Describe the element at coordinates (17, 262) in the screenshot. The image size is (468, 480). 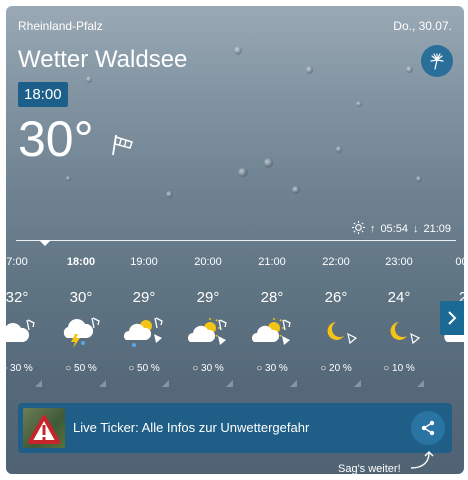
I see `hour-label: 7:00` at that location.